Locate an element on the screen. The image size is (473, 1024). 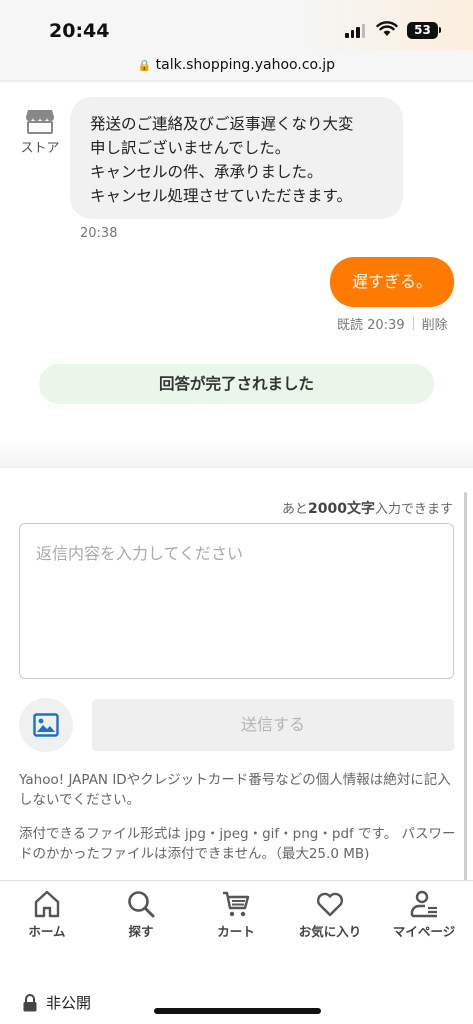
nav-home: ホーム is located at coordinates (47, 914).